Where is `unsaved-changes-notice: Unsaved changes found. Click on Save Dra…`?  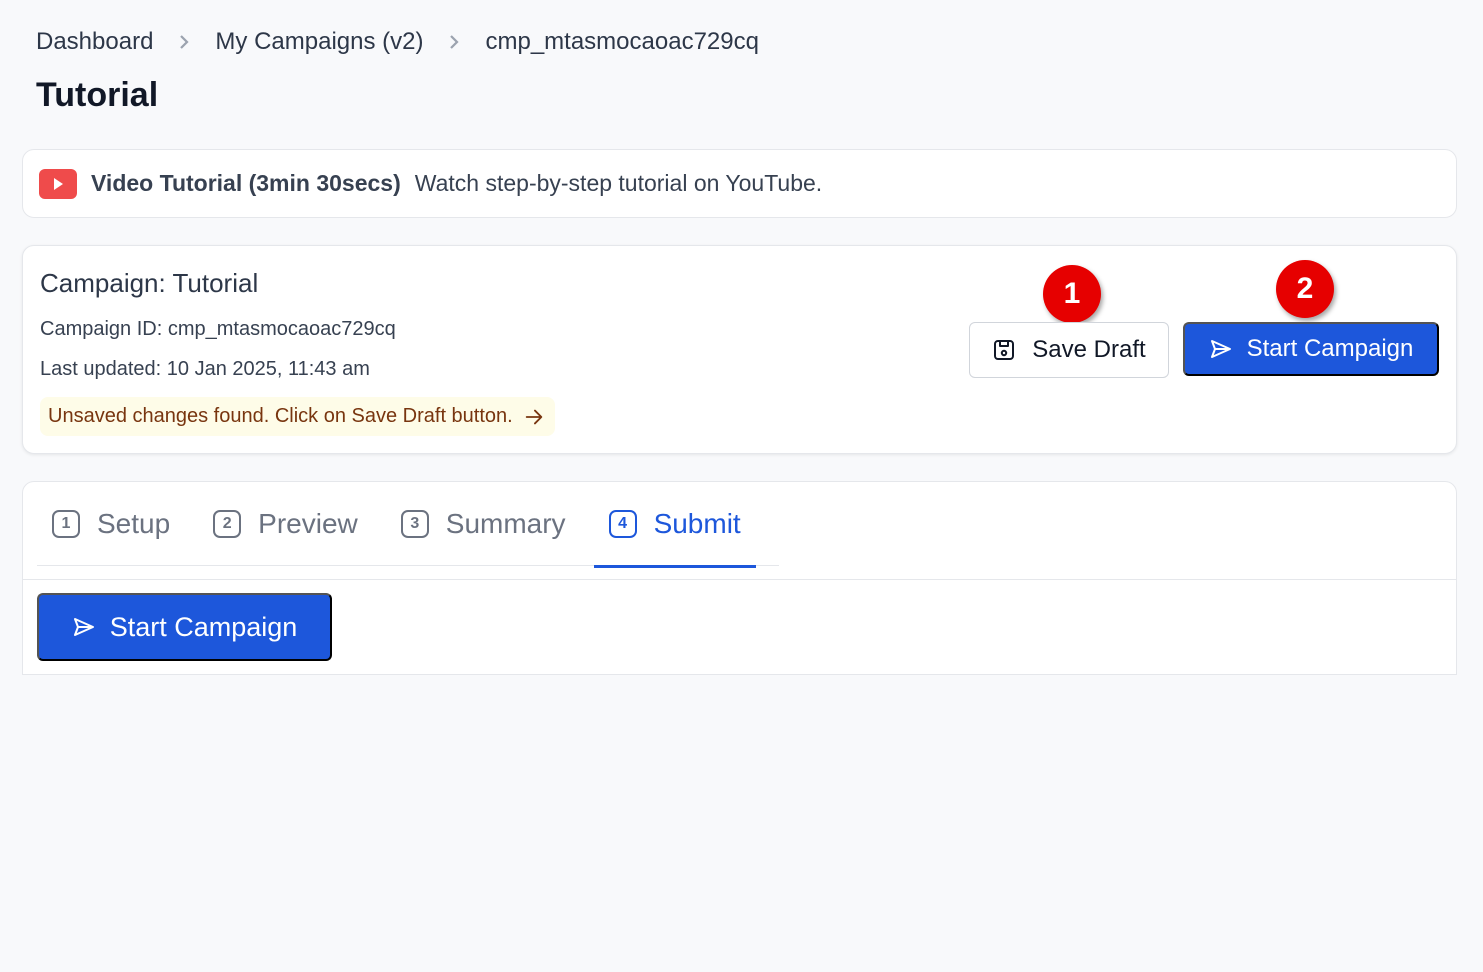
unsaved-changes-notice: Unsaved changes found. Click on Save Dra… is located at coordinates (297, 416).